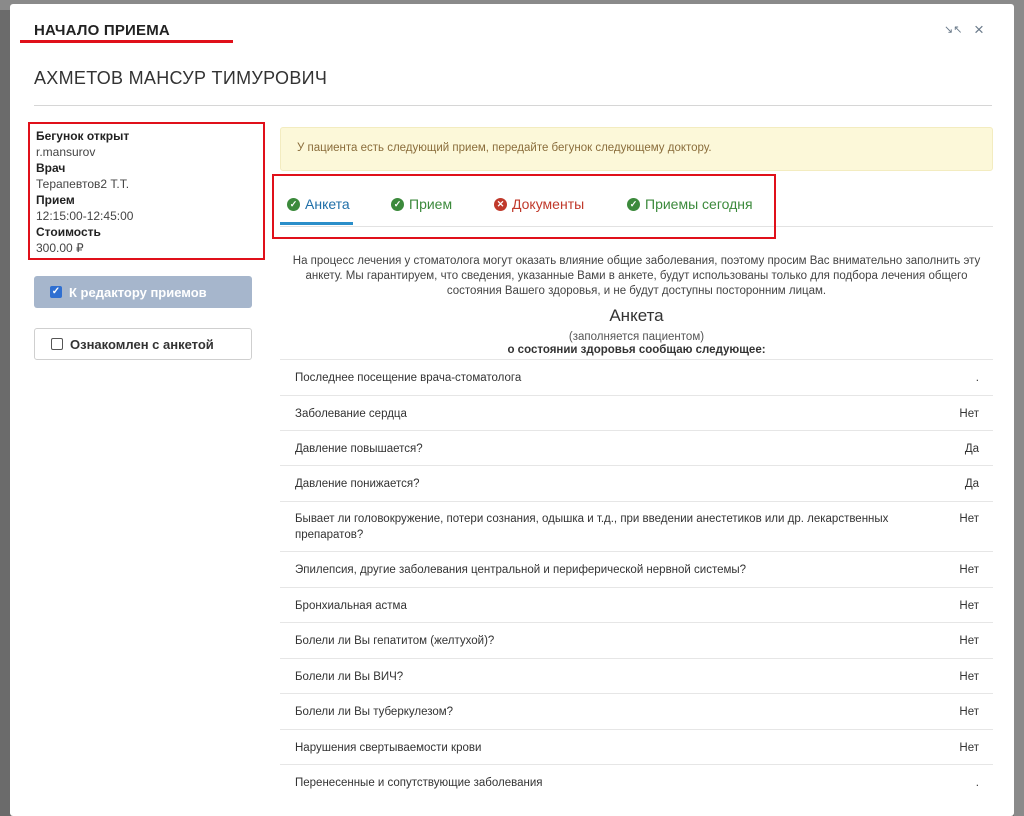 The image size is (1024, 816). Describe the element at coordinates (102, 30) in the screenshot. I see `modal-title: НАЧАЛО ПРИЕМА` at that location.